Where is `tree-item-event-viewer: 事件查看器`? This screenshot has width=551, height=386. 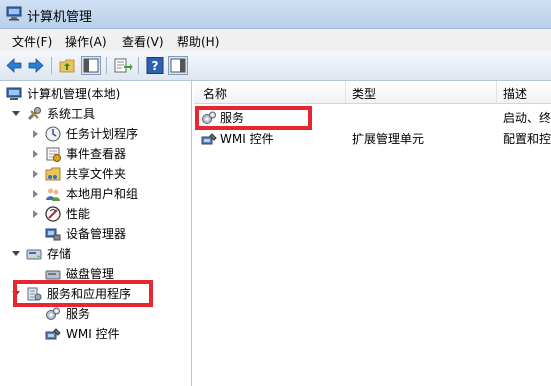
tree-item-event-viewer: 事件查看器 is located at coordinates (95, 154).